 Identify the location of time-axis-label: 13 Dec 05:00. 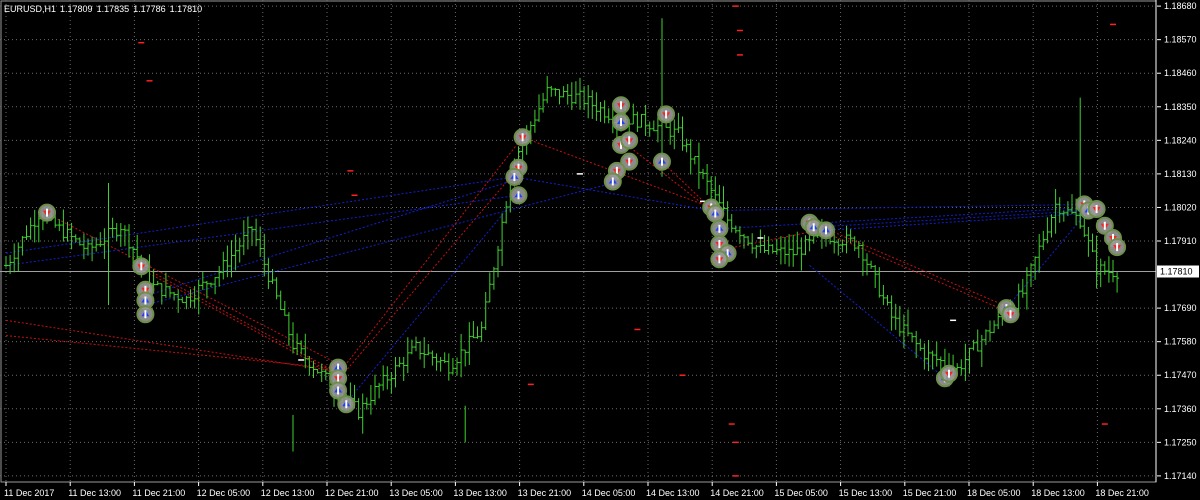
(416, 493).